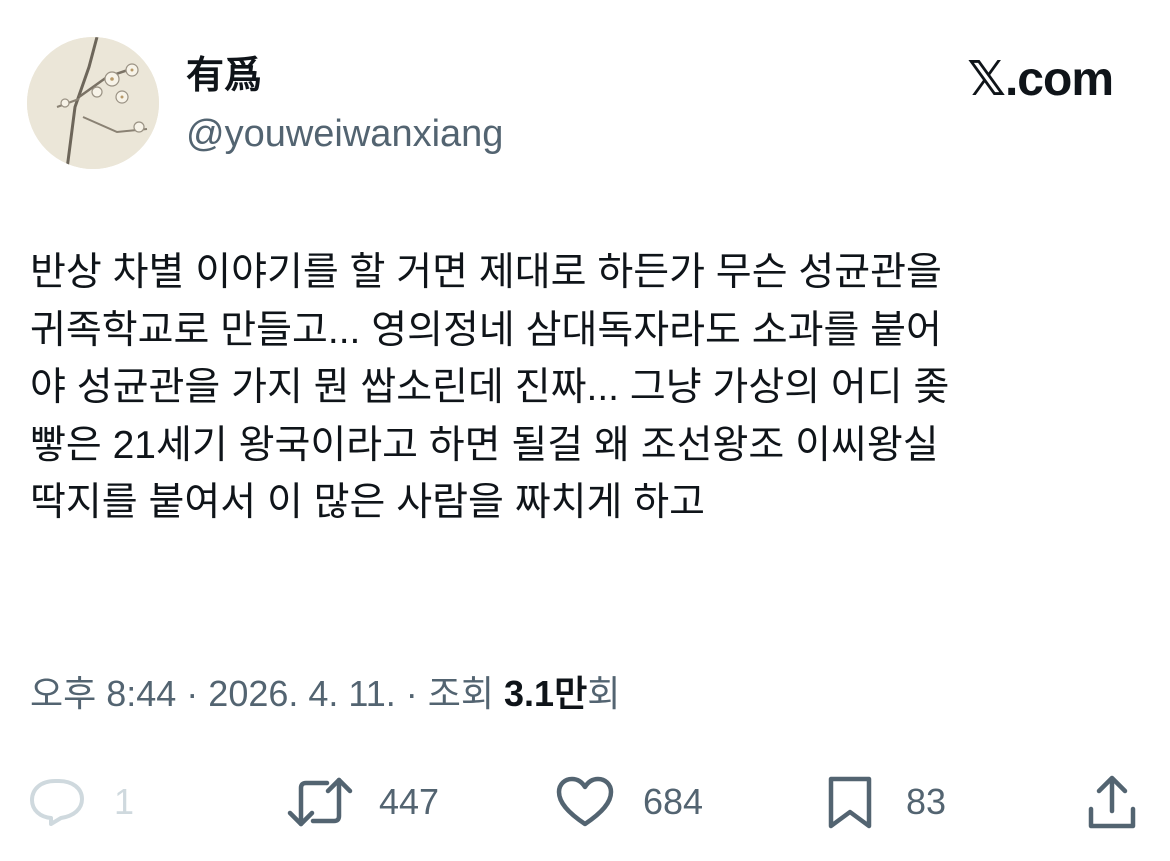 The height and width of the screenshot is (861, 1170). I want to click on heart-icon, so click(585, 801).